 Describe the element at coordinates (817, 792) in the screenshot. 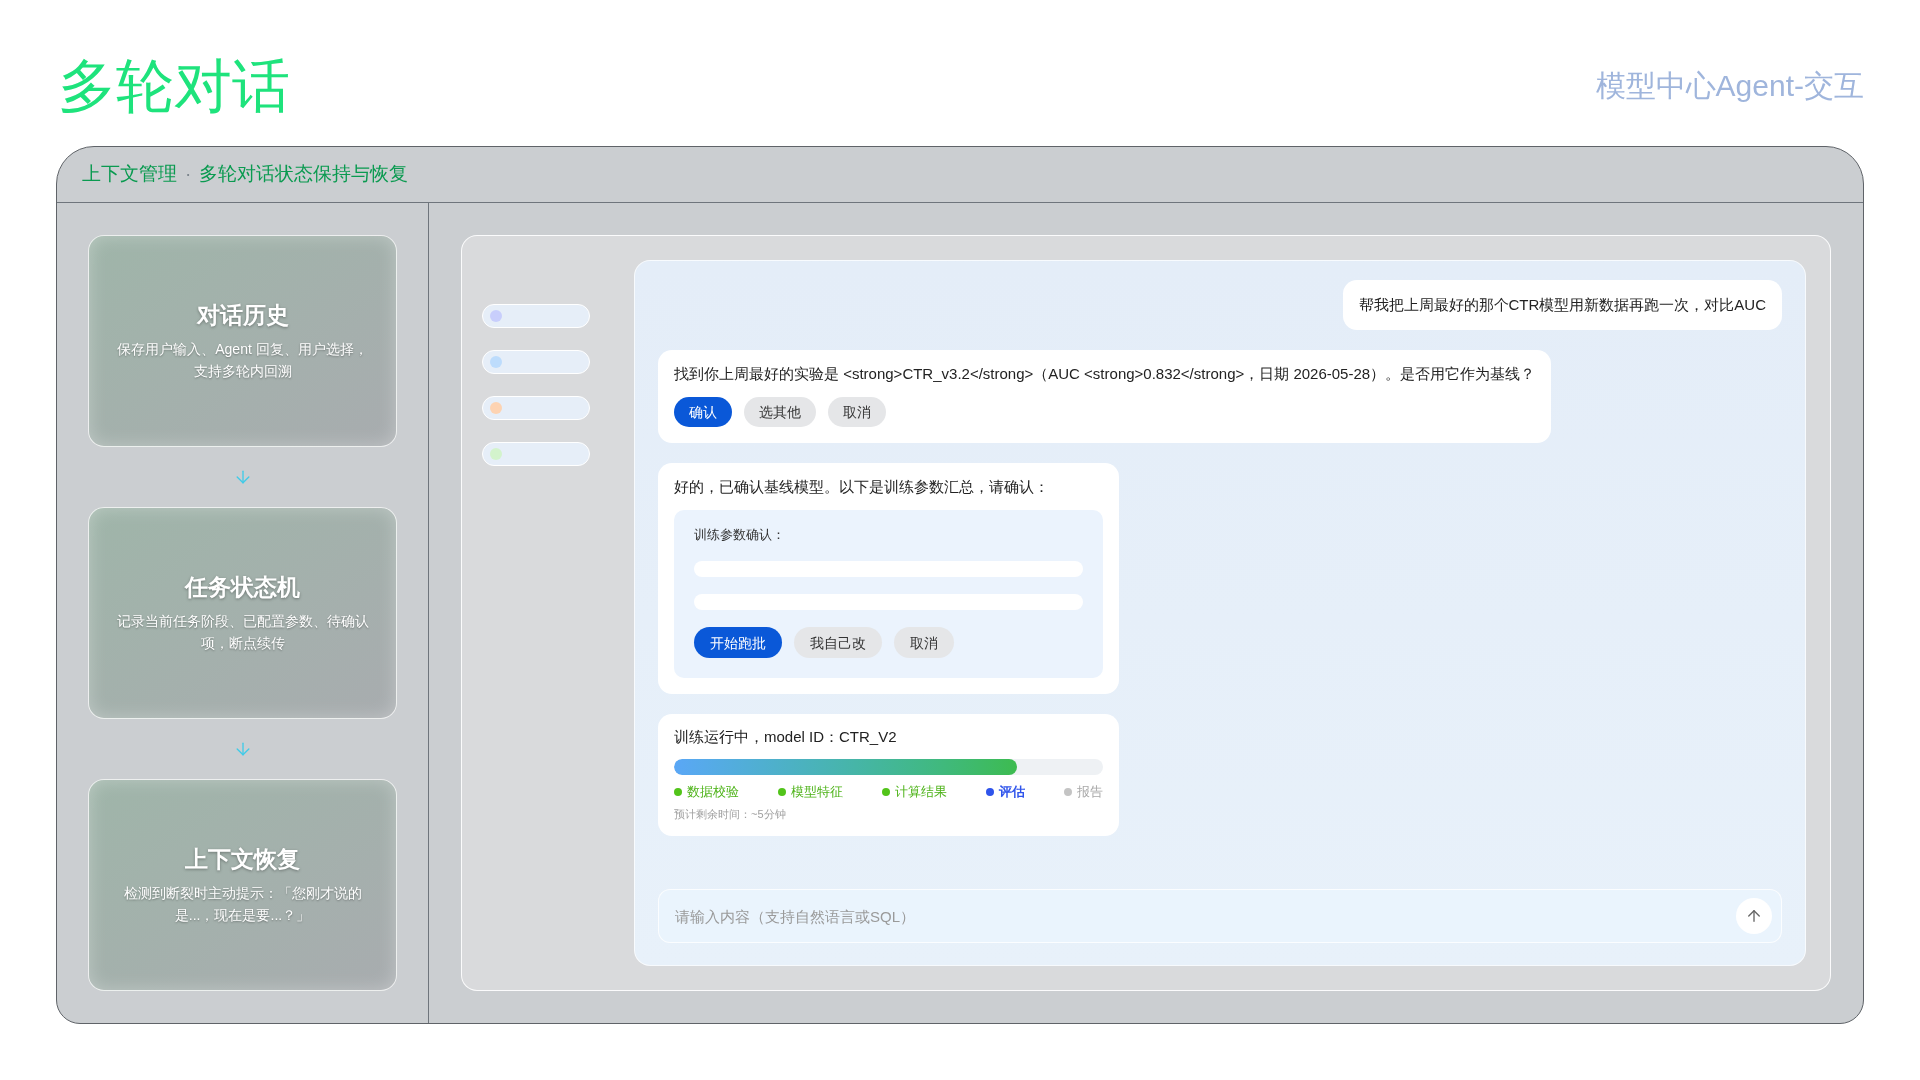

I see `stage-label: 模型特征` at that location.